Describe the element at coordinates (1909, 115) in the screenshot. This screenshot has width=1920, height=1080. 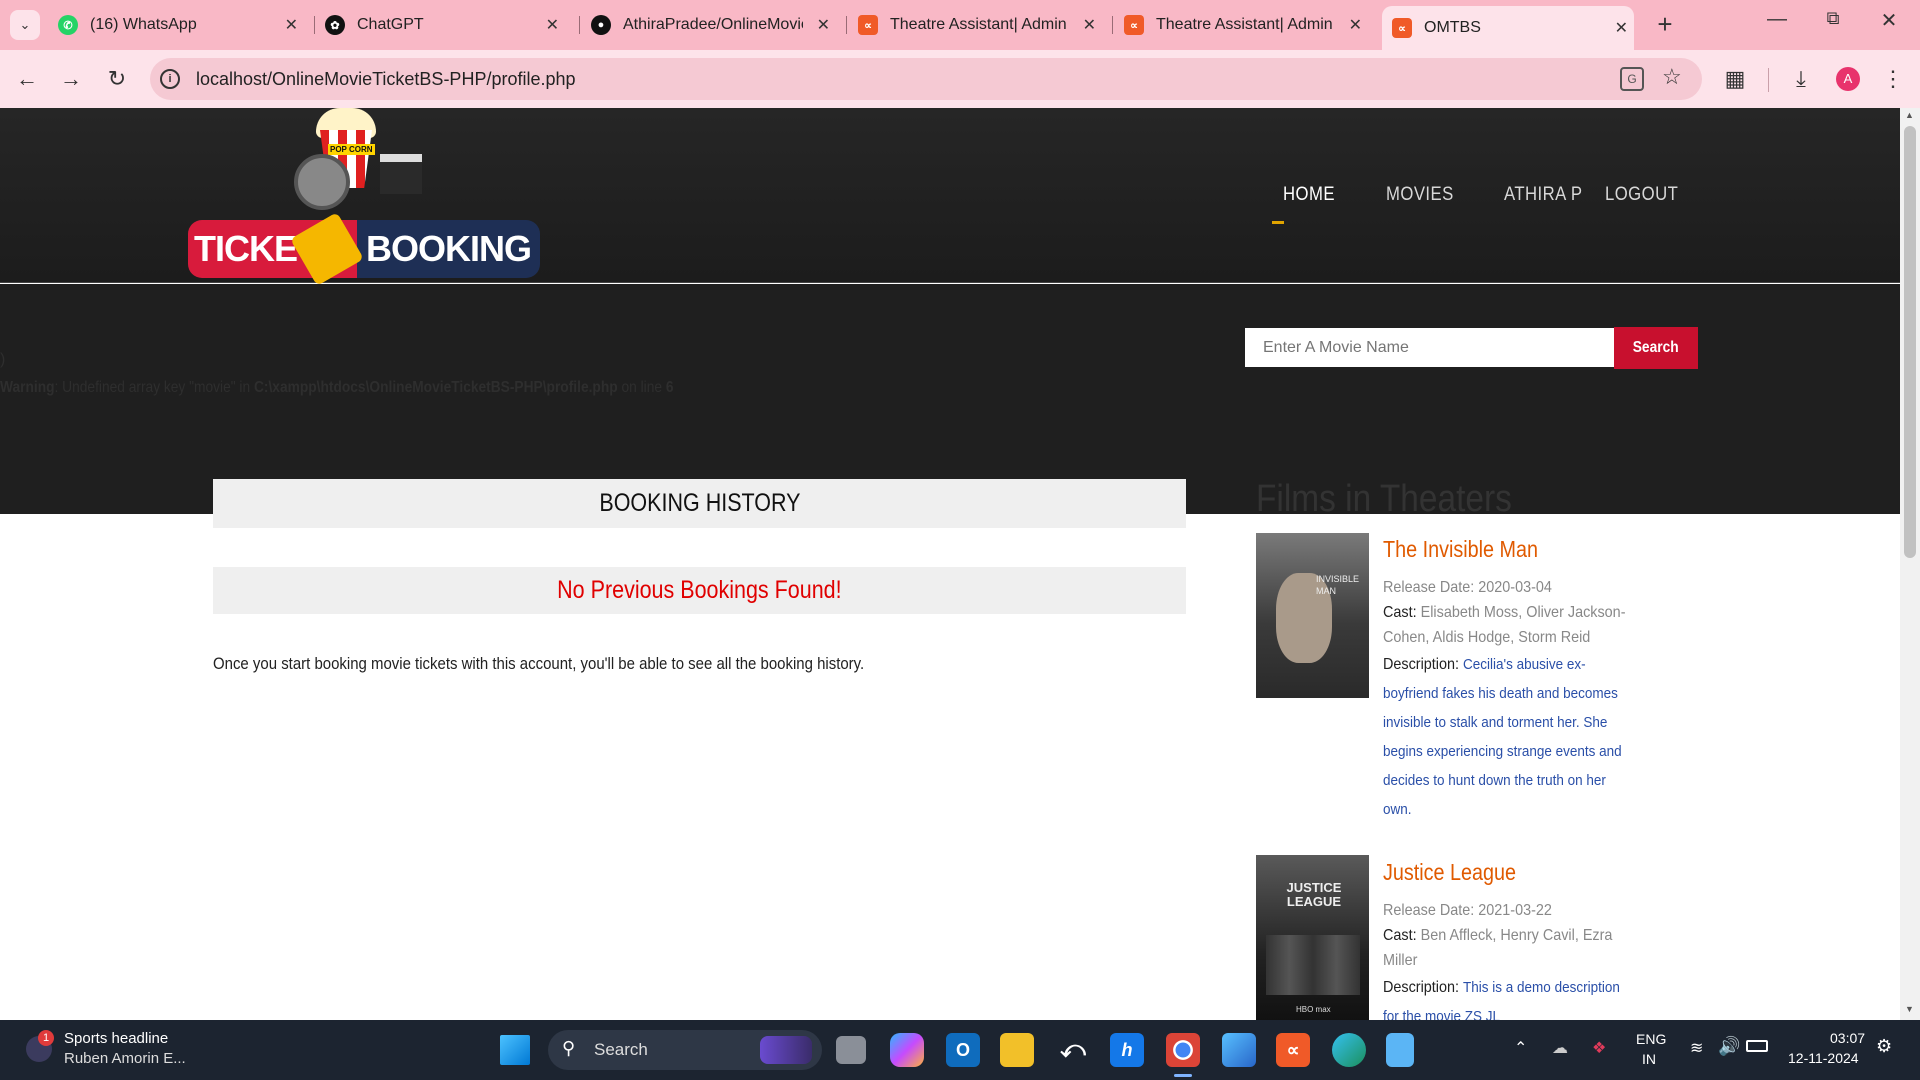
I see `scroll-up-icon: ▲` at that location.